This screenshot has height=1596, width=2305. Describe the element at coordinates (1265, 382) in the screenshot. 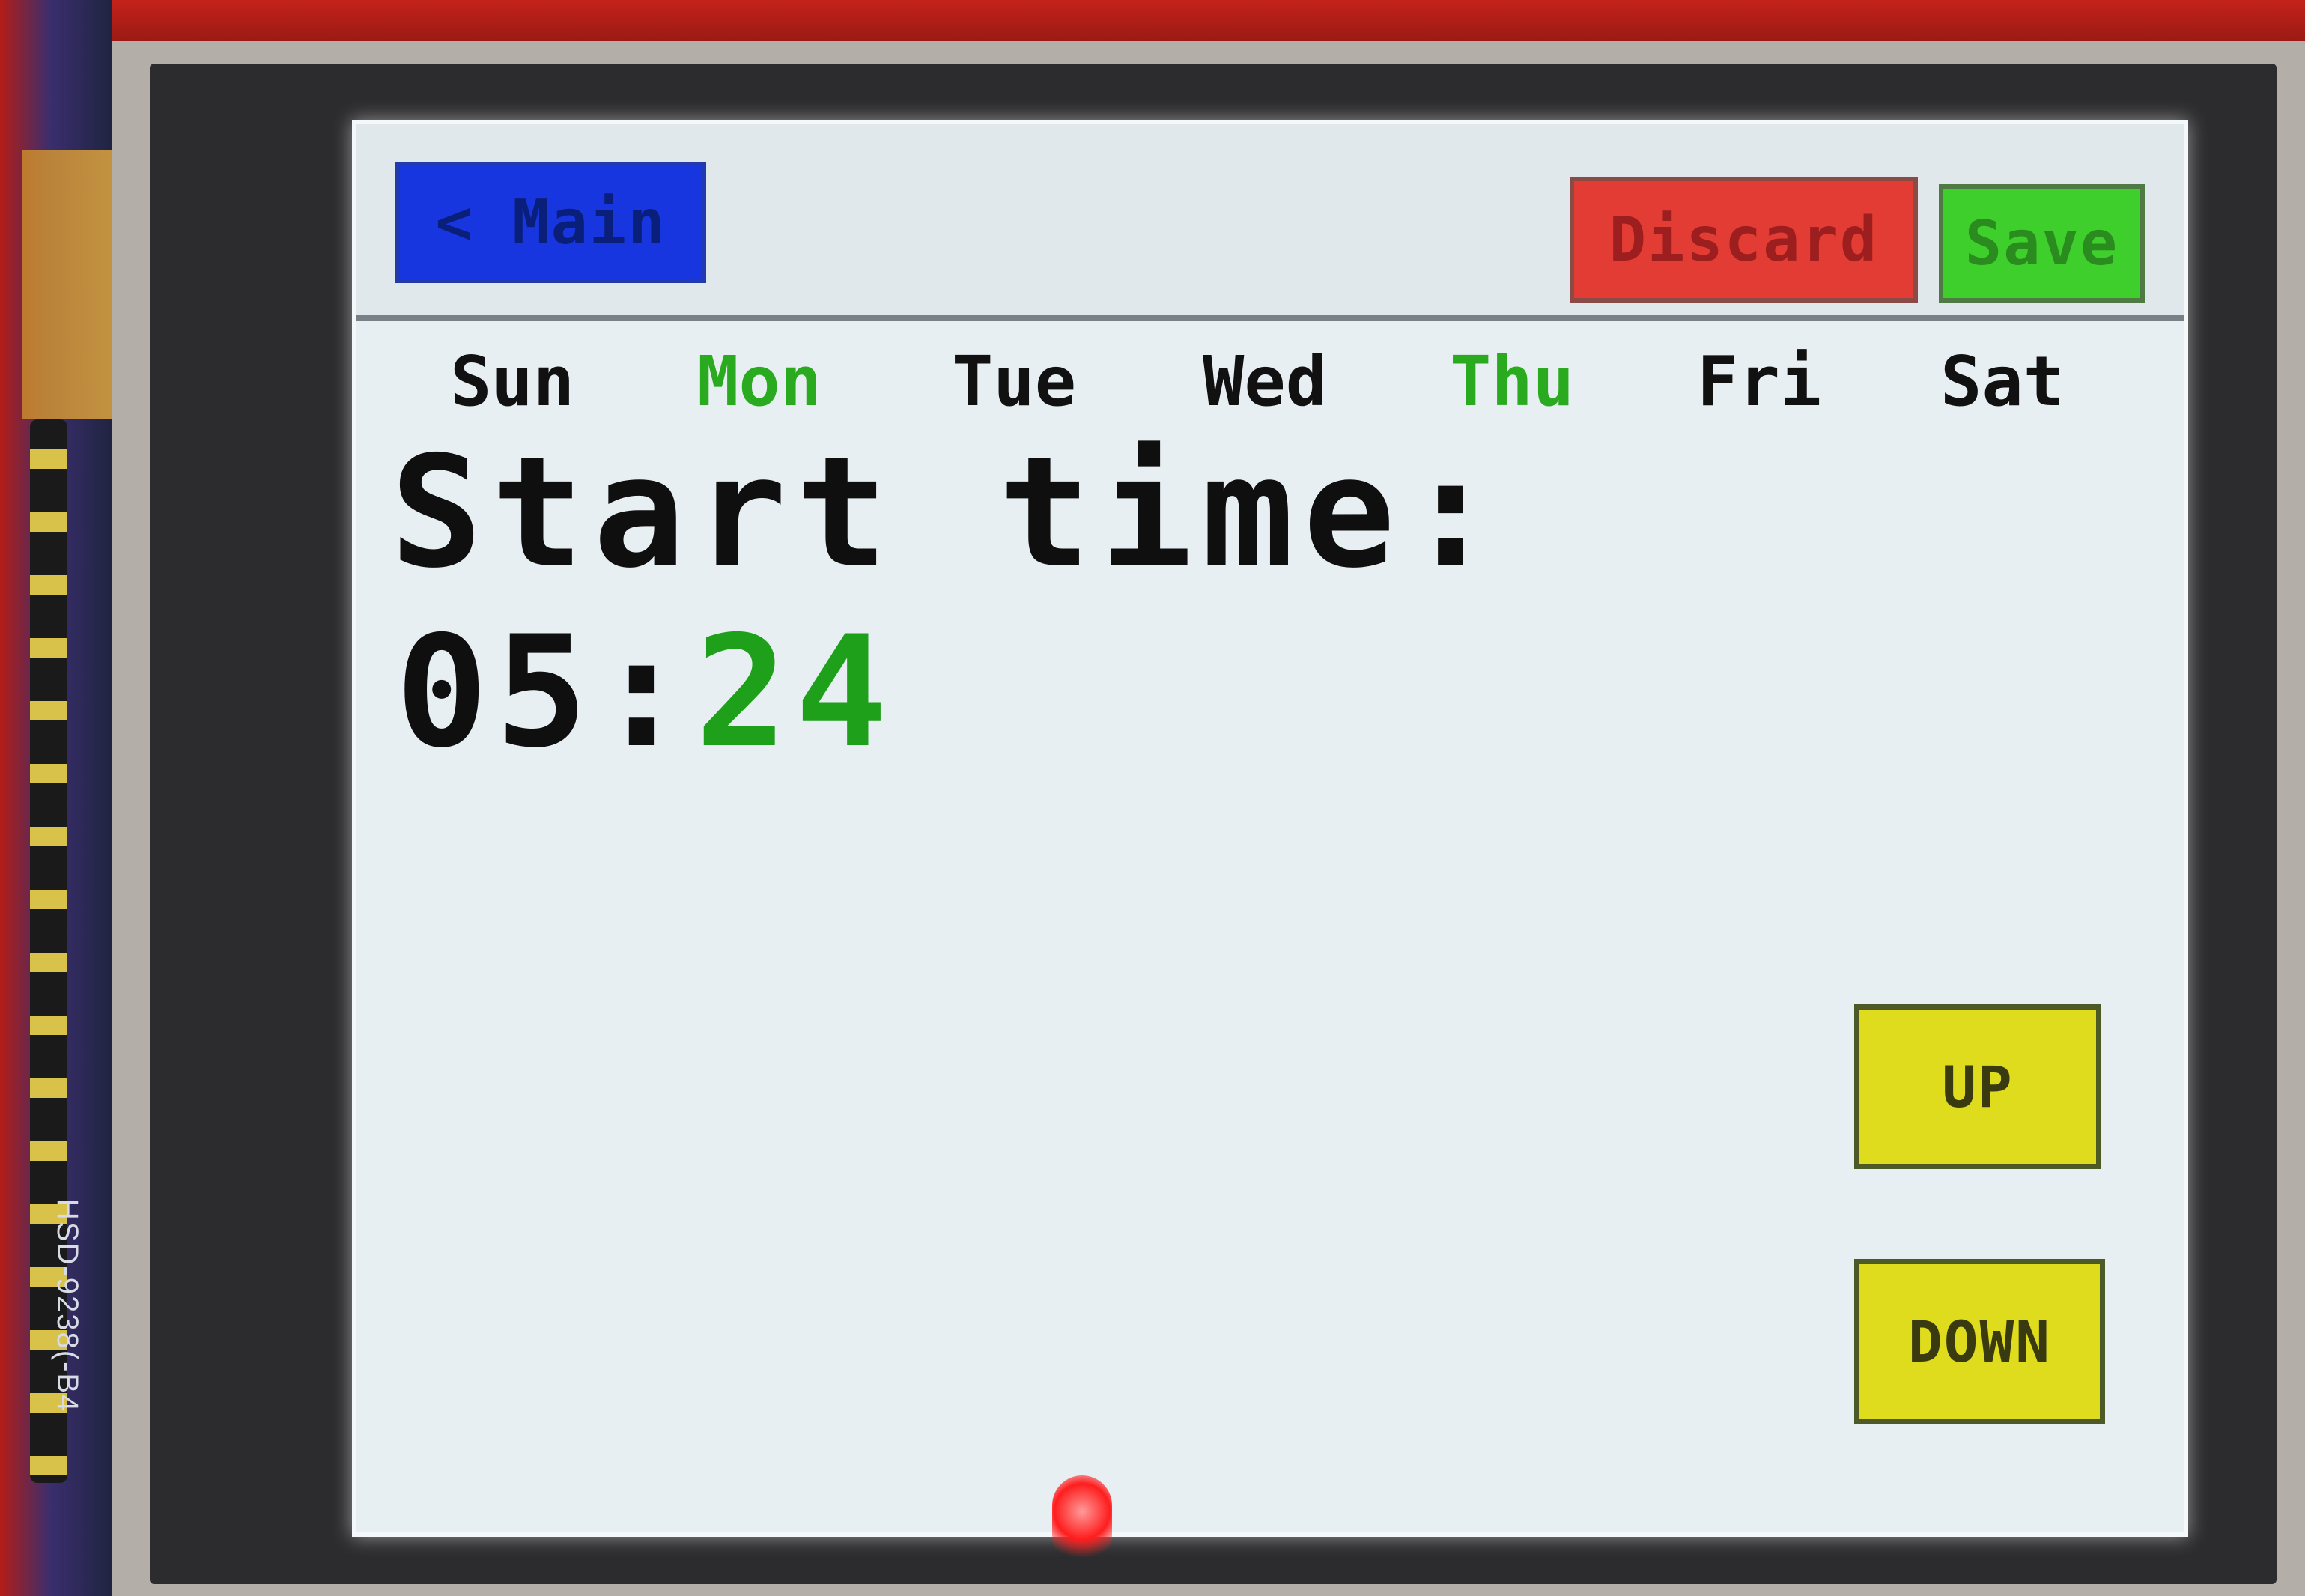

I see `day-wed: Wed` at that location.